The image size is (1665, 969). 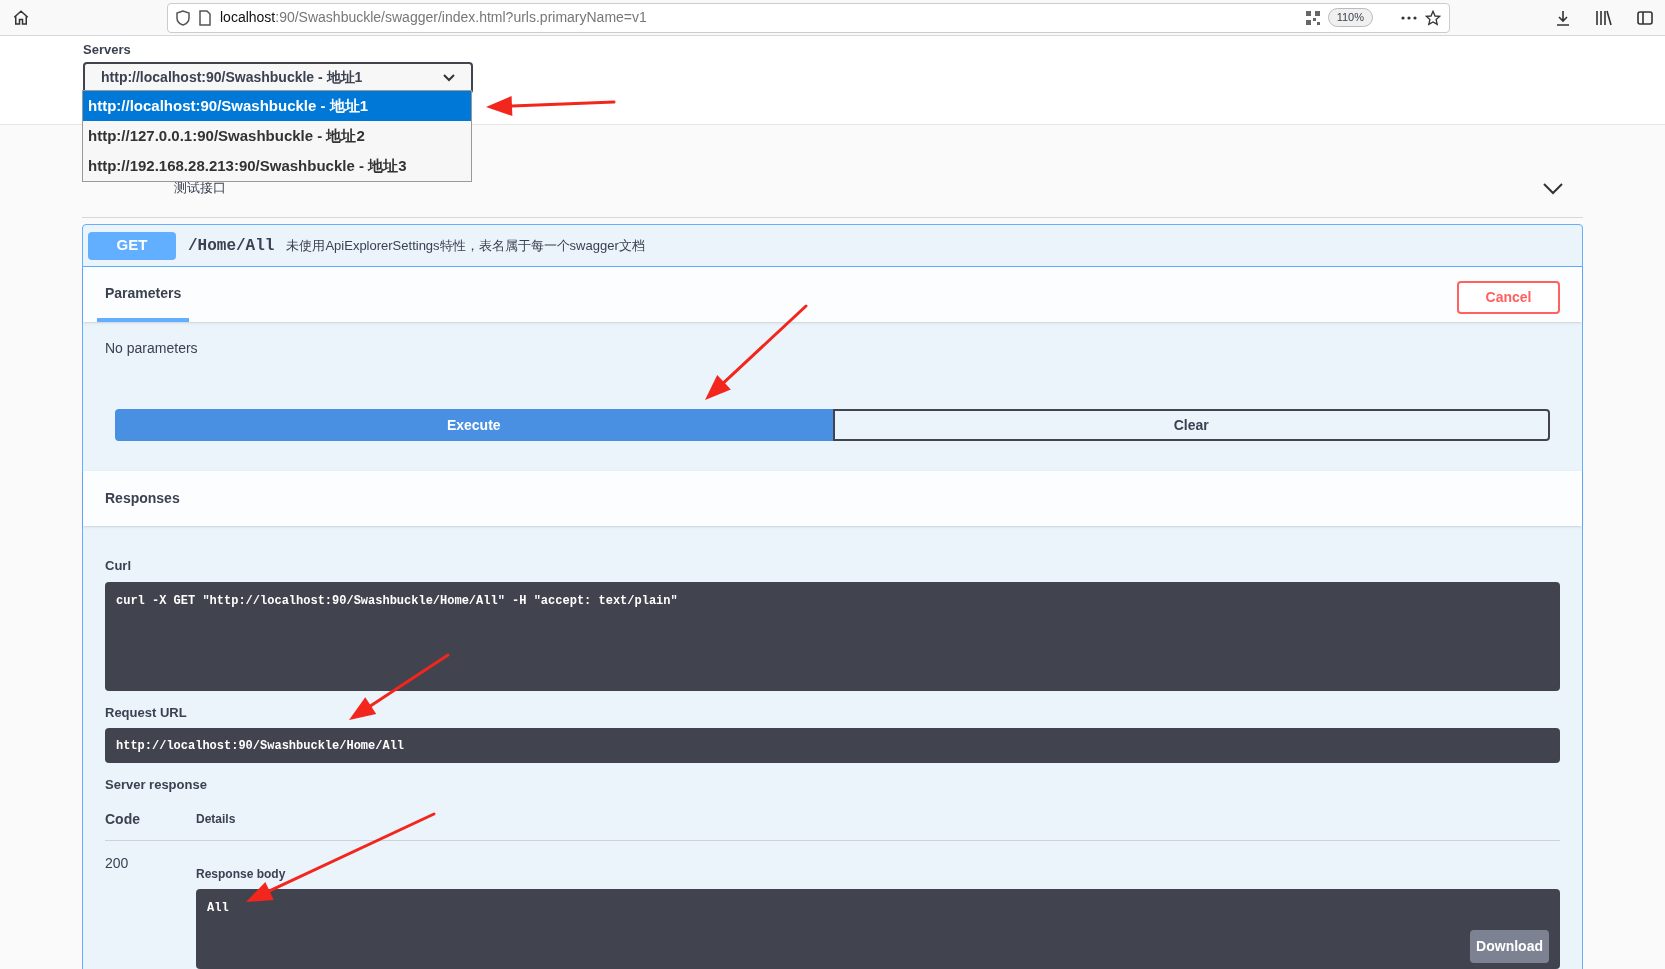 I want to click on url-text: localhost:90/Swashbuckle/swagger/index.html?urls.primaryName=v1, so click(x=433, y=17).